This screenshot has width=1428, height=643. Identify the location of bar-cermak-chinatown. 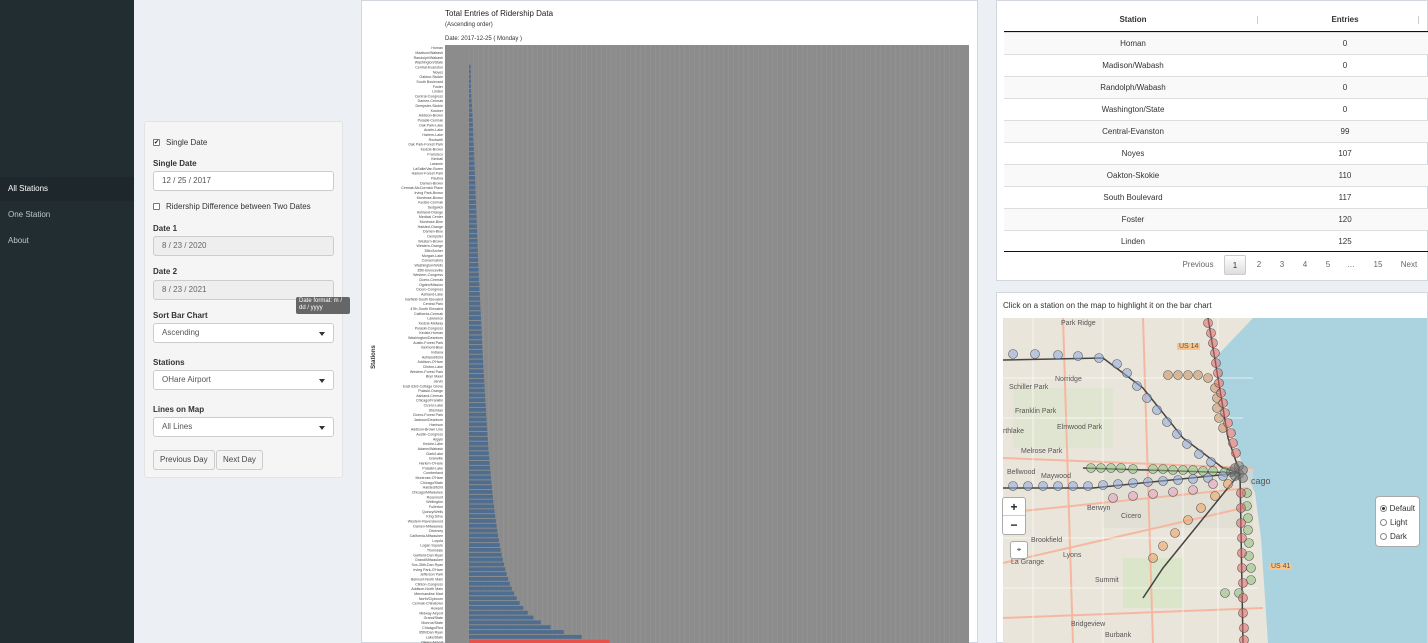
(494, 603).